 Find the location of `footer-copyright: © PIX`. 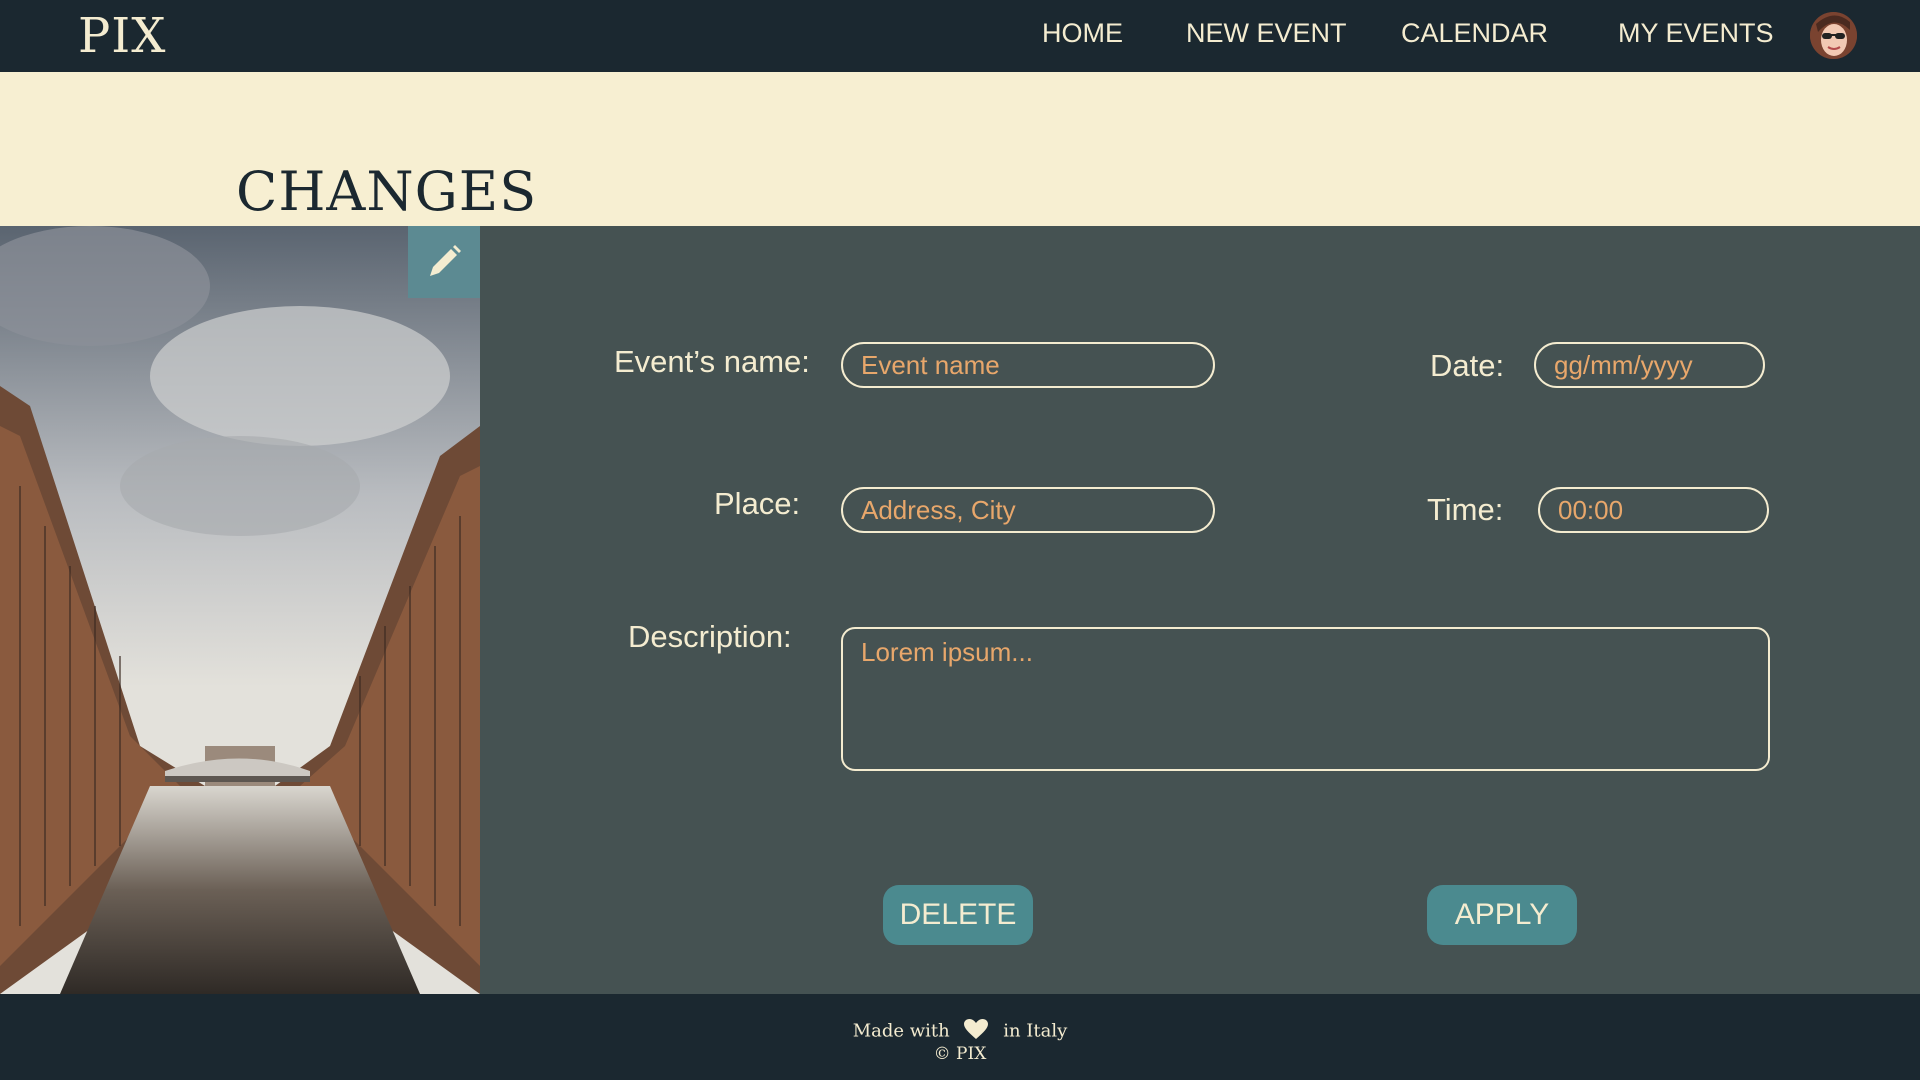

footer-copyright: © PIX is located at coordinates (960, 1054).